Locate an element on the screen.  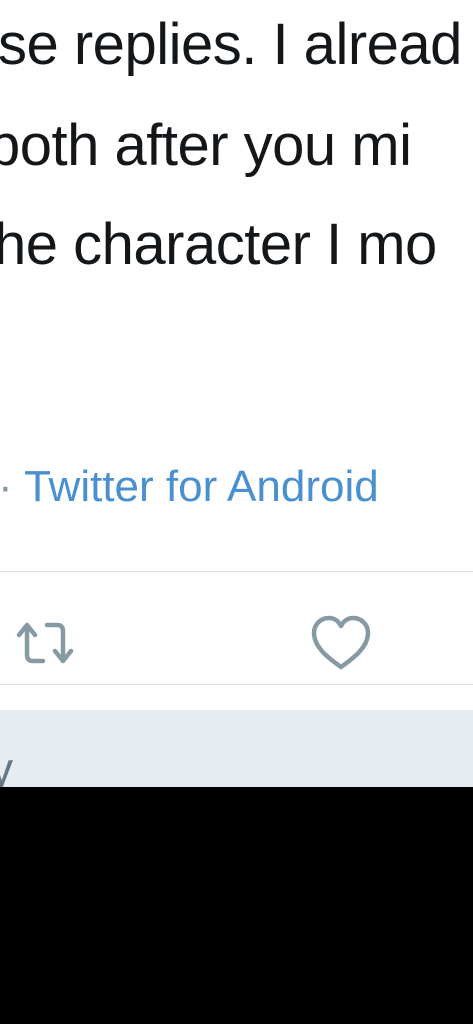
heart-icon is located at coordinates (341, 642).